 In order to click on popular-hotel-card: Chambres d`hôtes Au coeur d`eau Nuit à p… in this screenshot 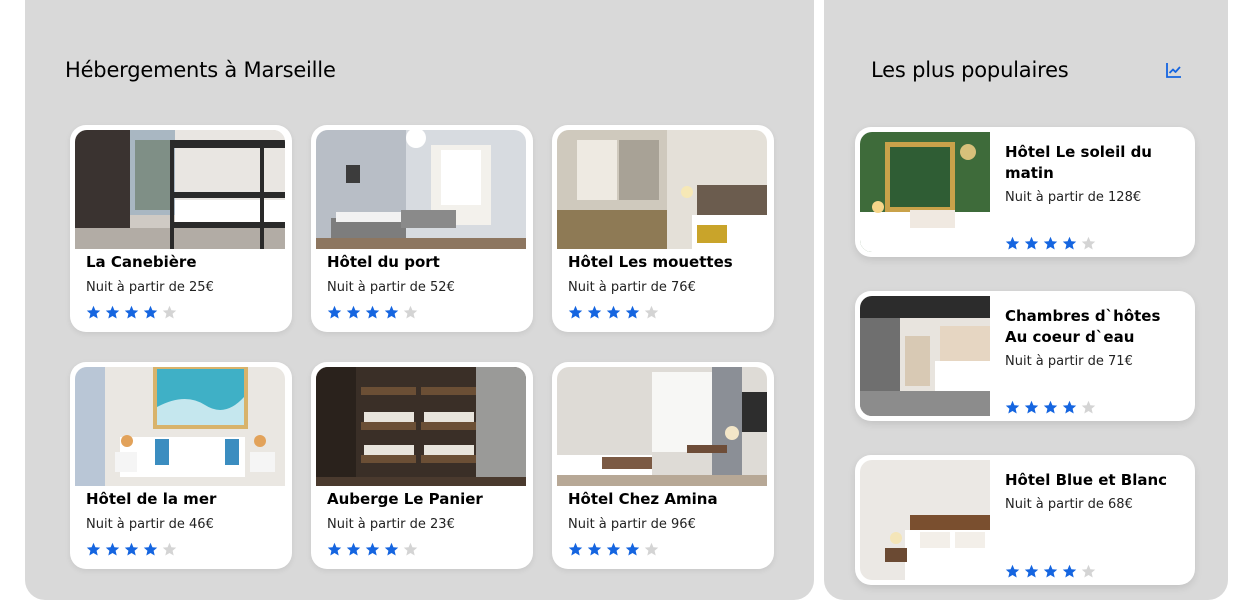, I will do `click(1025, 356)`.